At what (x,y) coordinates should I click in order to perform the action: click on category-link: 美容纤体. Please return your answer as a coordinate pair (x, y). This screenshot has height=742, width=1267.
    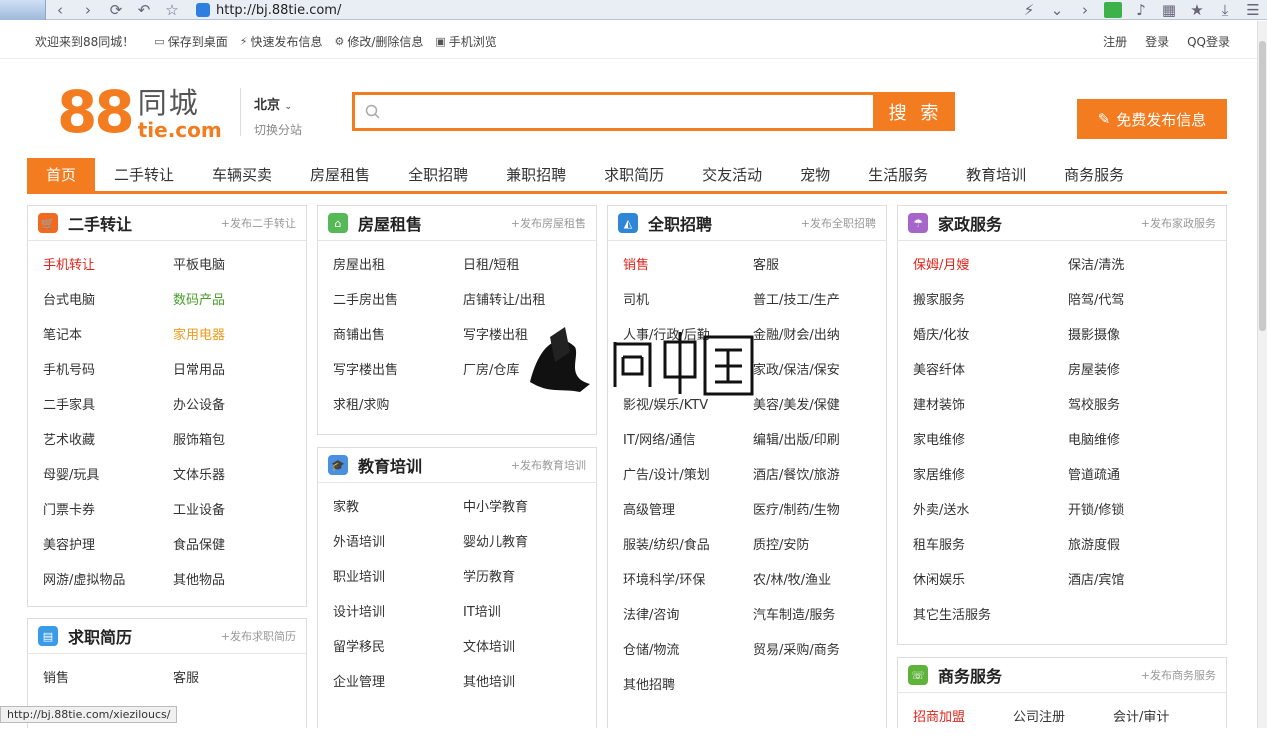
    Looking at the image, I should click on (990, 377).